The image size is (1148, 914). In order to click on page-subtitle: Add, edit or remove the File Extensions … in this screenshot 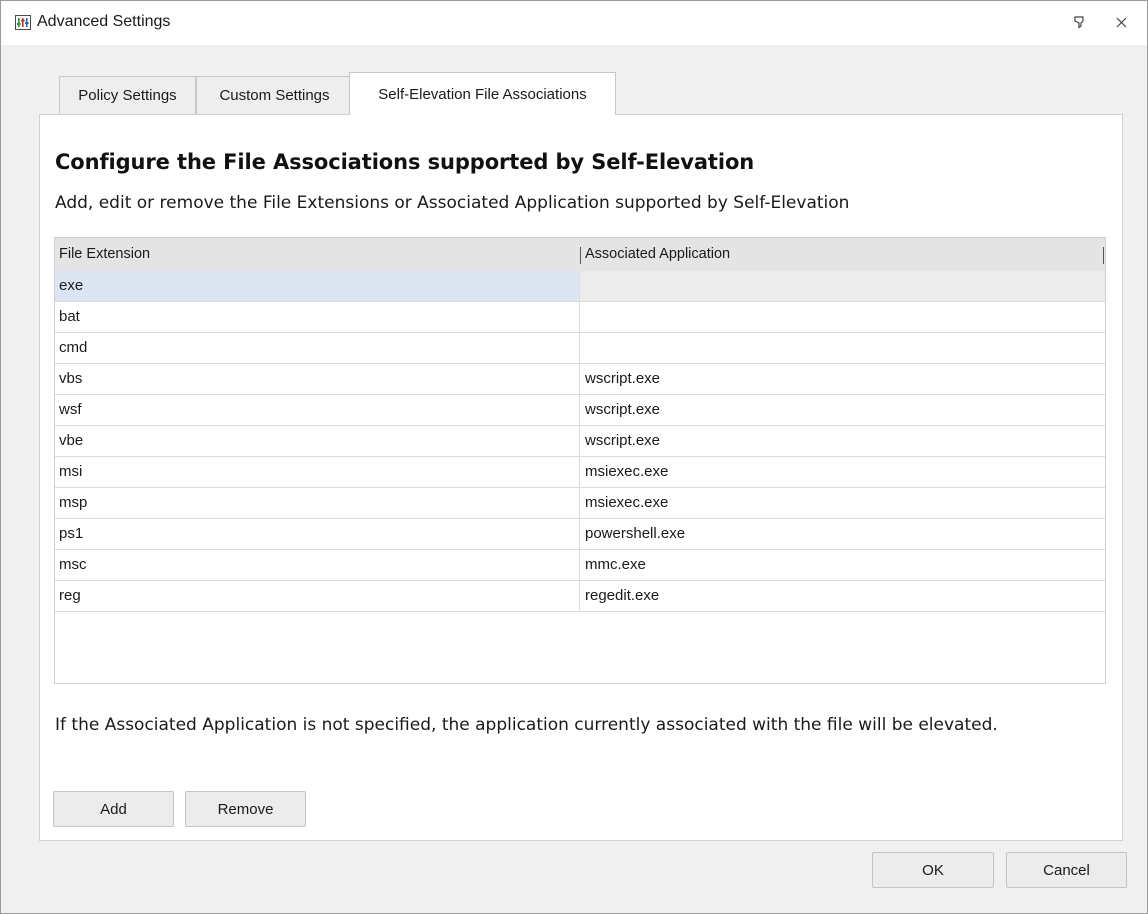, I will do `click(452, 203)`.